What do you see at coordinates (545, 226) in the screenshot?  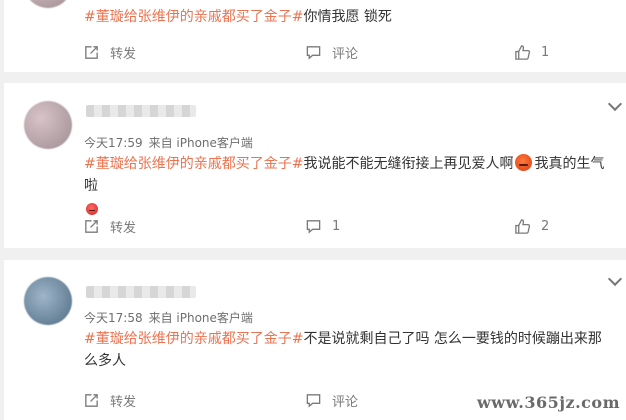 I see `like-count: 2` at bounding box center [545, 226].